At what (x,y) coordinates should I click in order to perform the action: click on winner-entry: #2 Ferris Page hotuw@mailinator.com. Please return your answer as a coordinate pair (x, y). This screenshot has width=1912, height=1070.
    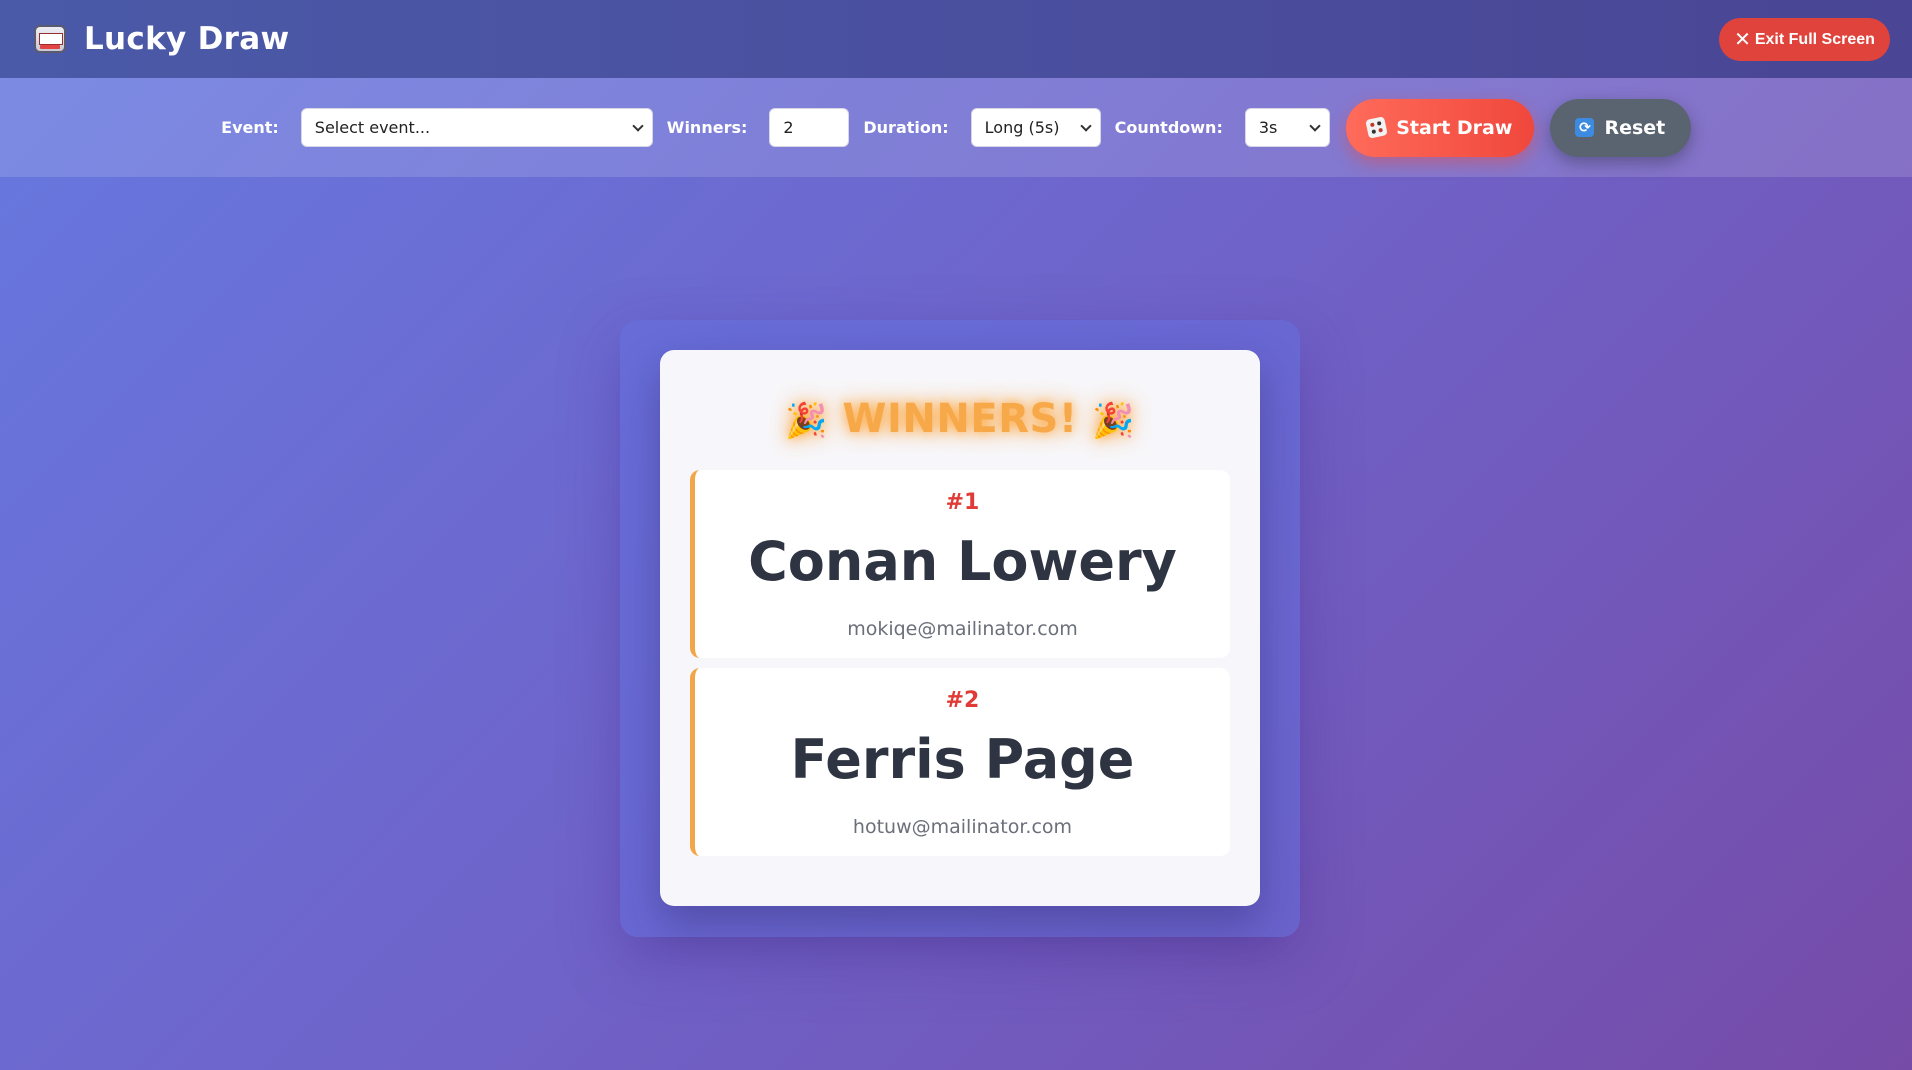
    Looking at the image, I should click on (960, 762).